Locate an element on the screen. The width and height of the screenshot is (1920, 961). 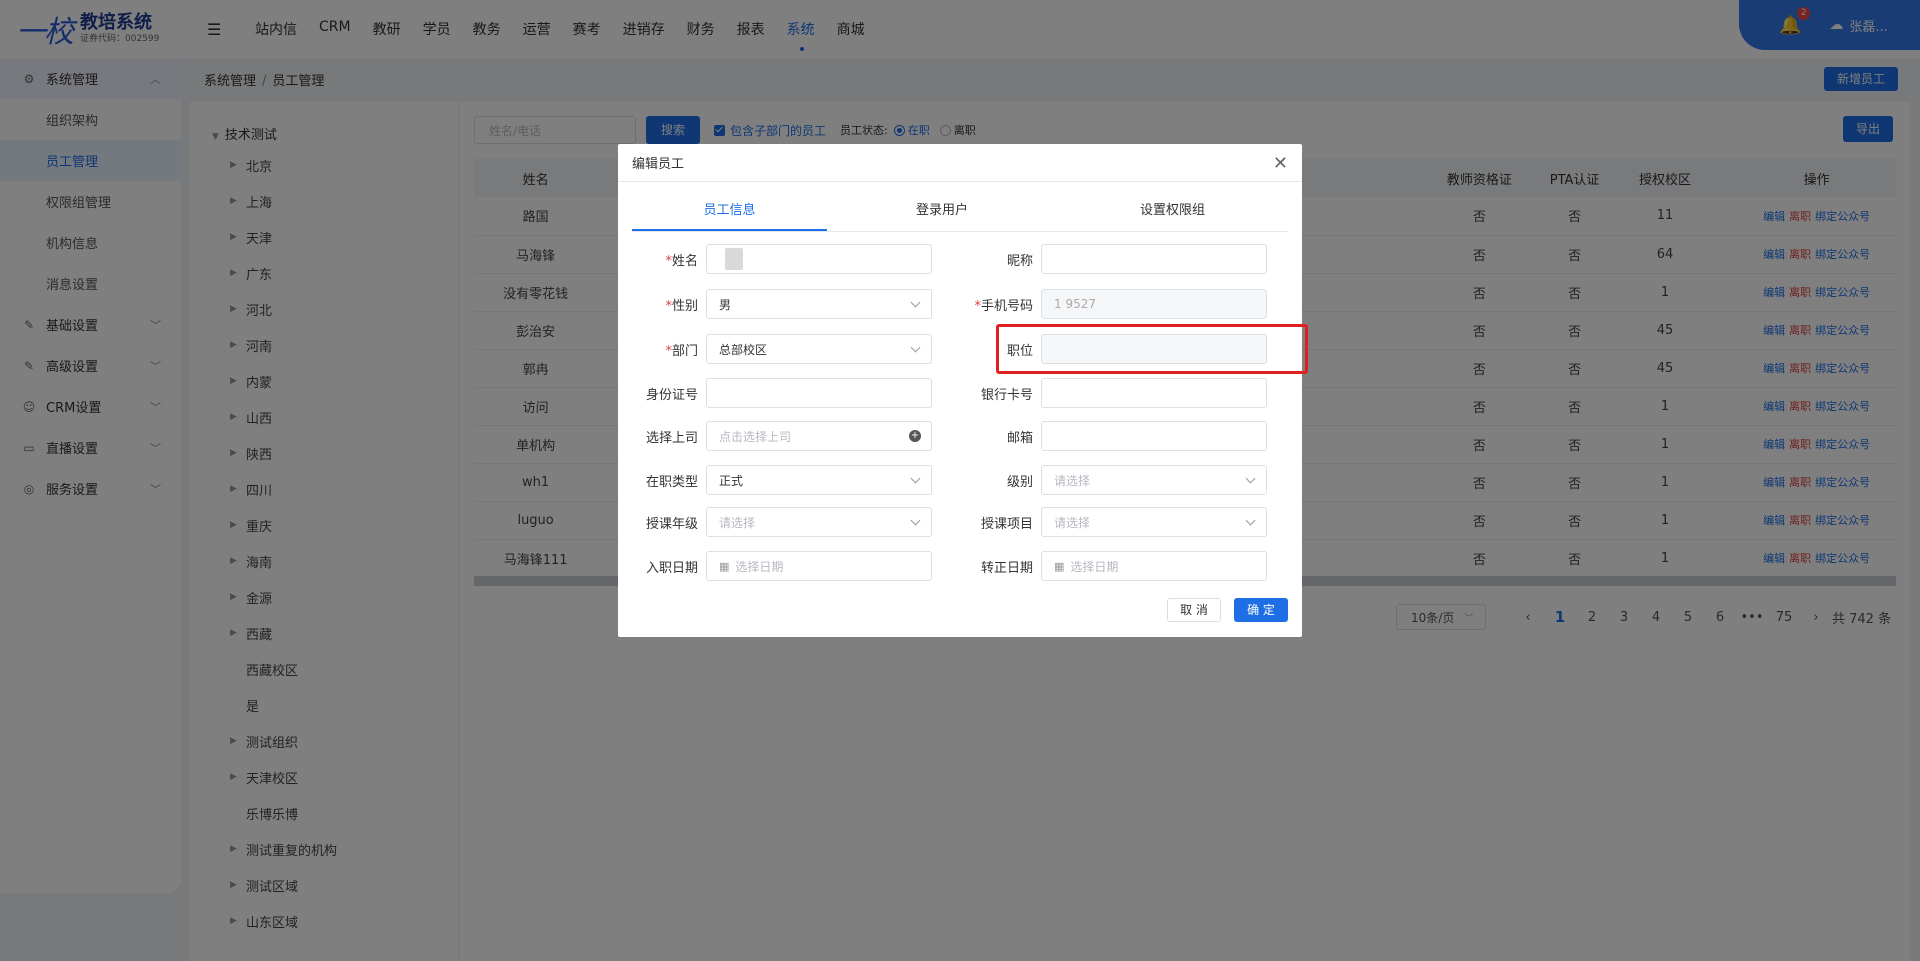
field-value: 正式 is located at coordinates (731, 480).